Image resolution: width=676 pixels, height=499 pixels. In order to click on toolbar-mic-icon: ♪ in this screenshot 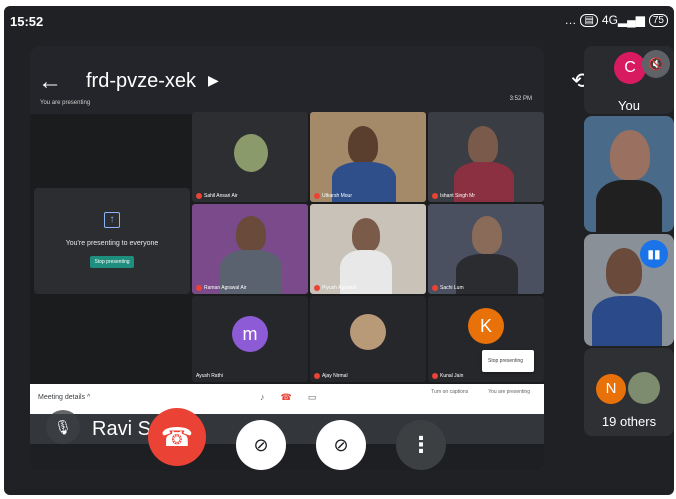, I will do `click(262, 397)`.